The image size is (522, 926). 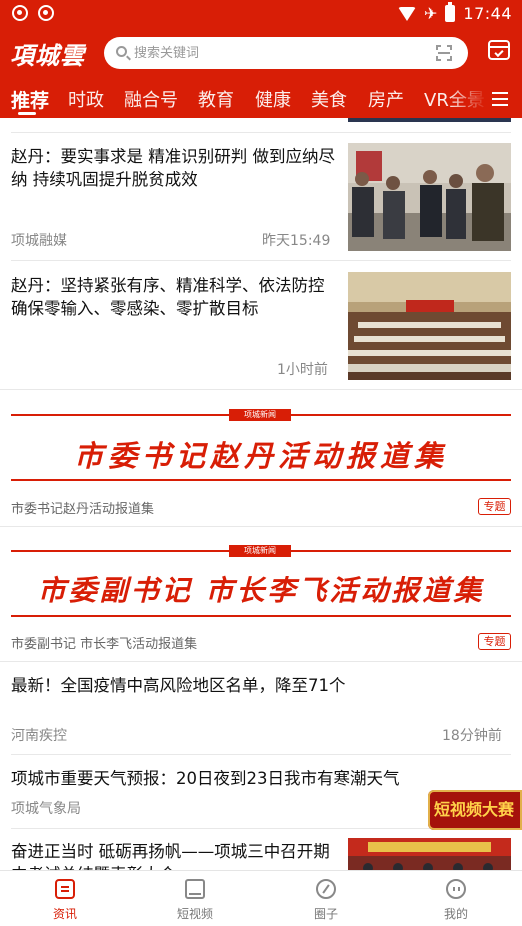 I want to click on article-title: 赵丹：坚持紧张有序、精准科学、依法防控 确保零输入、零感染、零扩散目标, so click(x=174, y=297).